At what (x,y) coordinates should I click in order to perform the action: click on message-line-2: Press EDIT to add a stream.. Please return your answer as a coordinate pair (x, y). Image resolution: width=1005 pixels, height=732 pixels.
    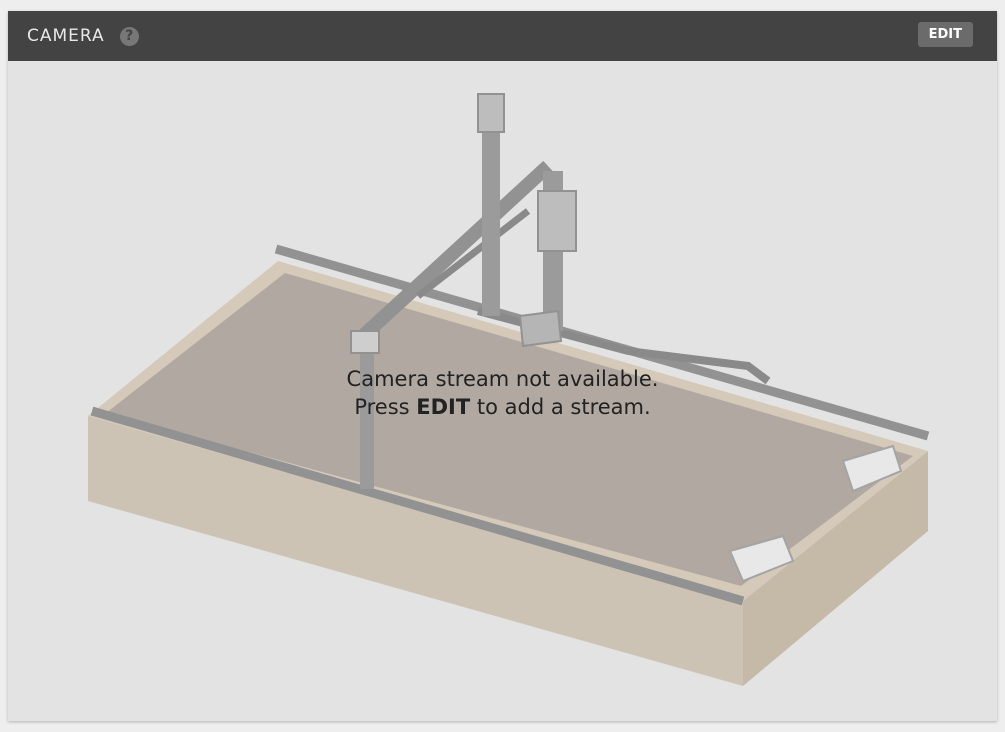
    Looking at the image, I should click on (502, 407).